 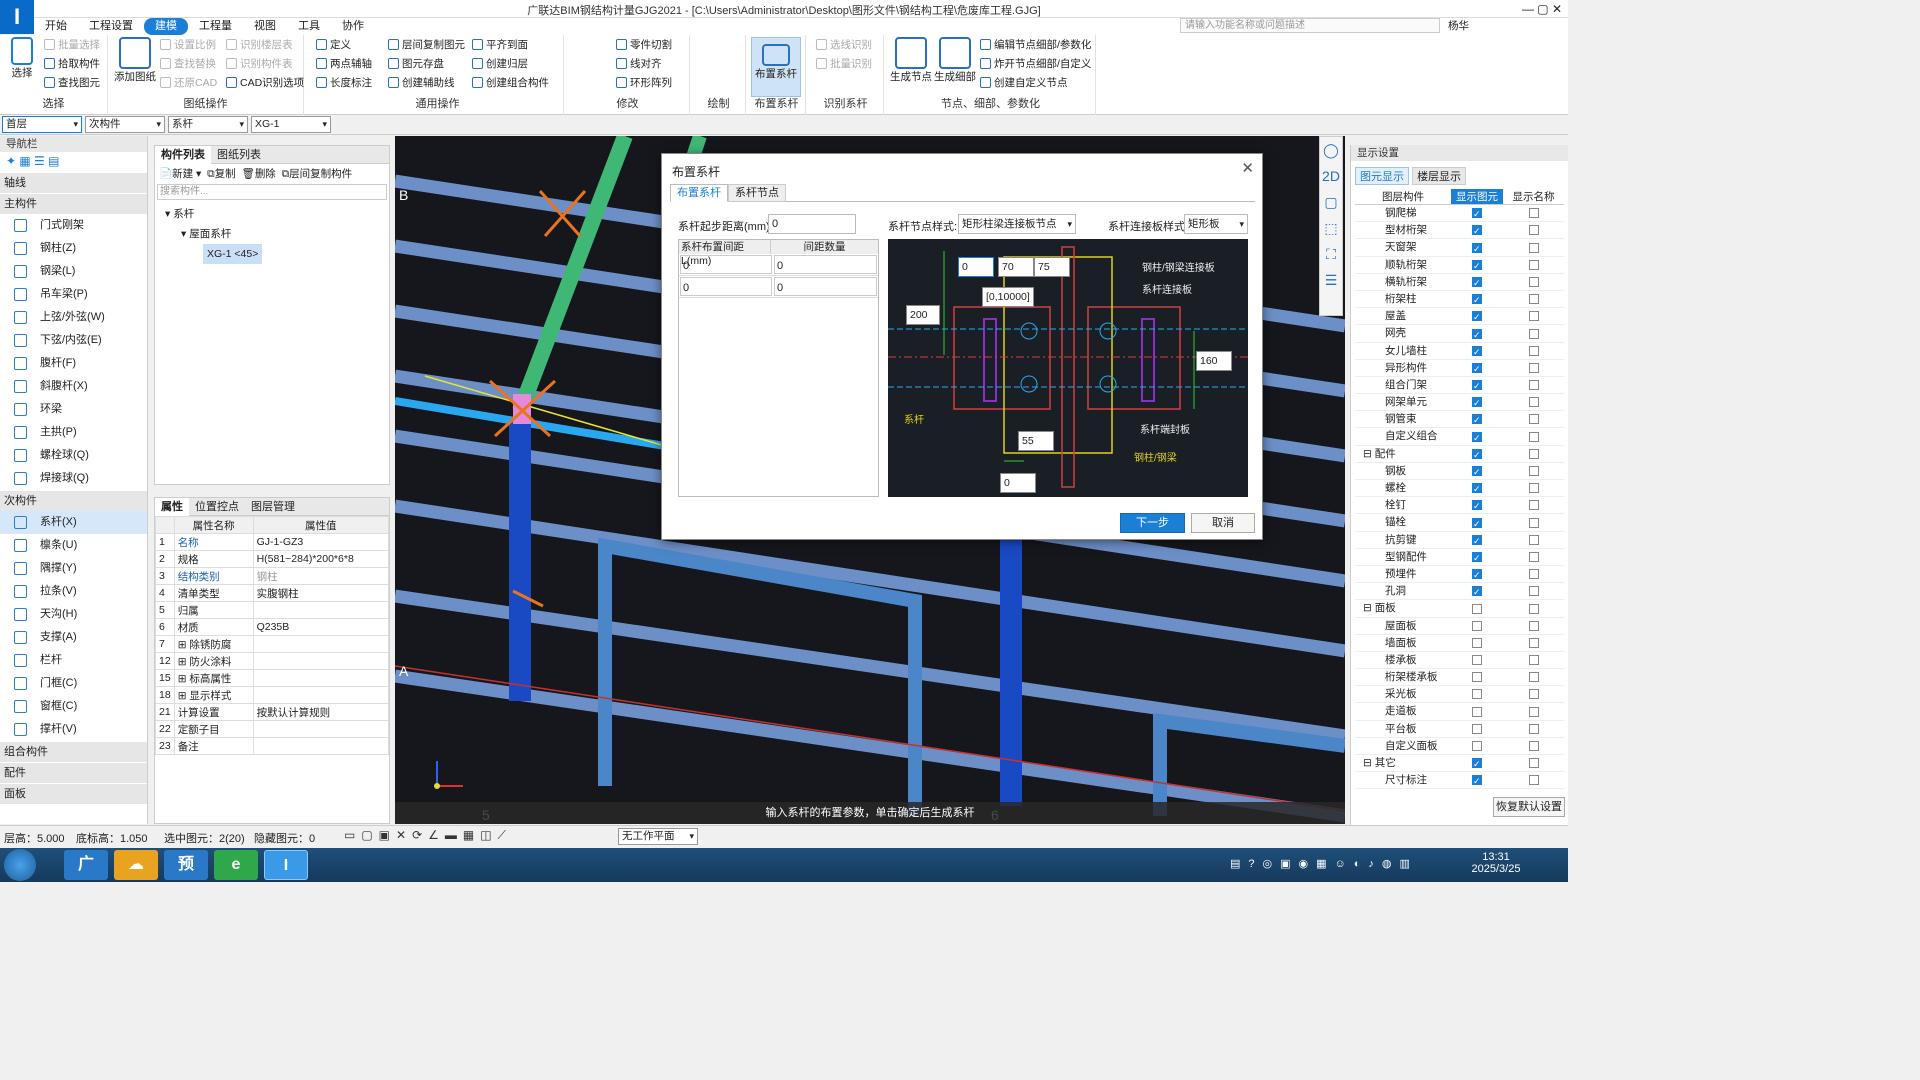 I want to click on new-button: 📄新建 ▾, so click(x=180, y=174).